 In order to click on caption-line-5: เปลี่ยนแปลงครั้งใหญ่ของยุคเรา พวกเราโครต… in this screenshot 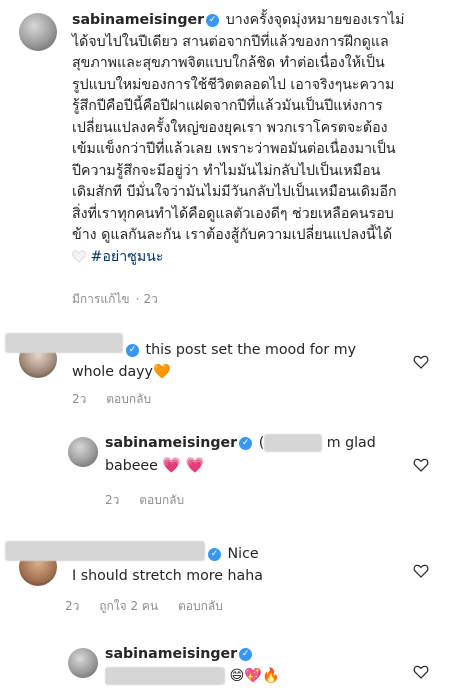, I will do `click(230, 127)`.